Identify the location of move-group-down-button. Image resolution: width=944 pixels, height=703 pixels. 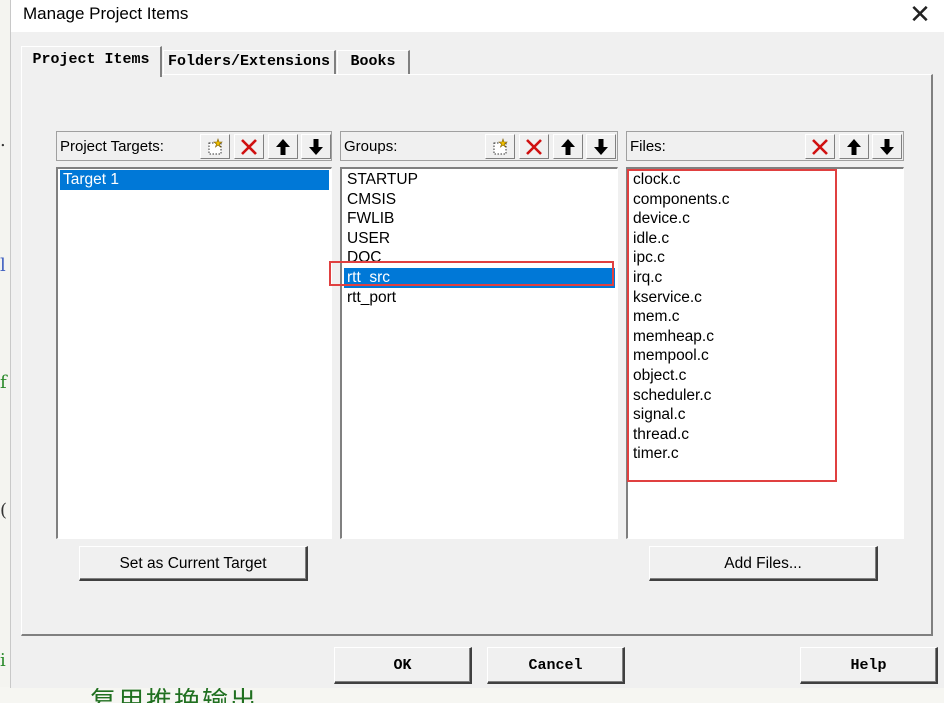
(601, 146).